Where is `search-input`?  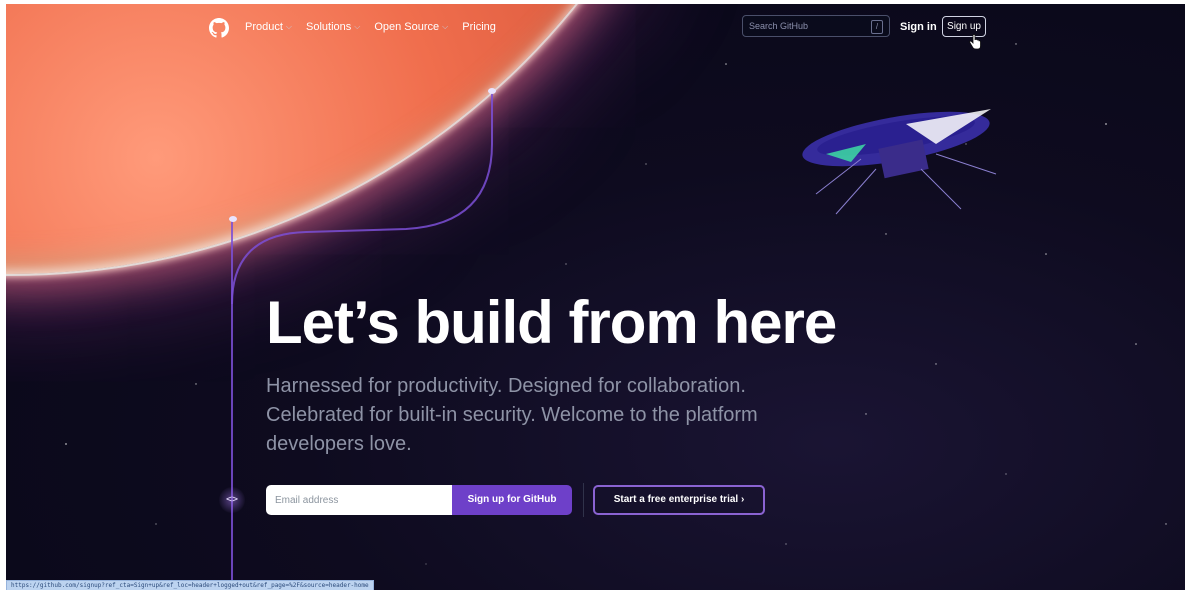 search-input is located at coordinates (808, 26).